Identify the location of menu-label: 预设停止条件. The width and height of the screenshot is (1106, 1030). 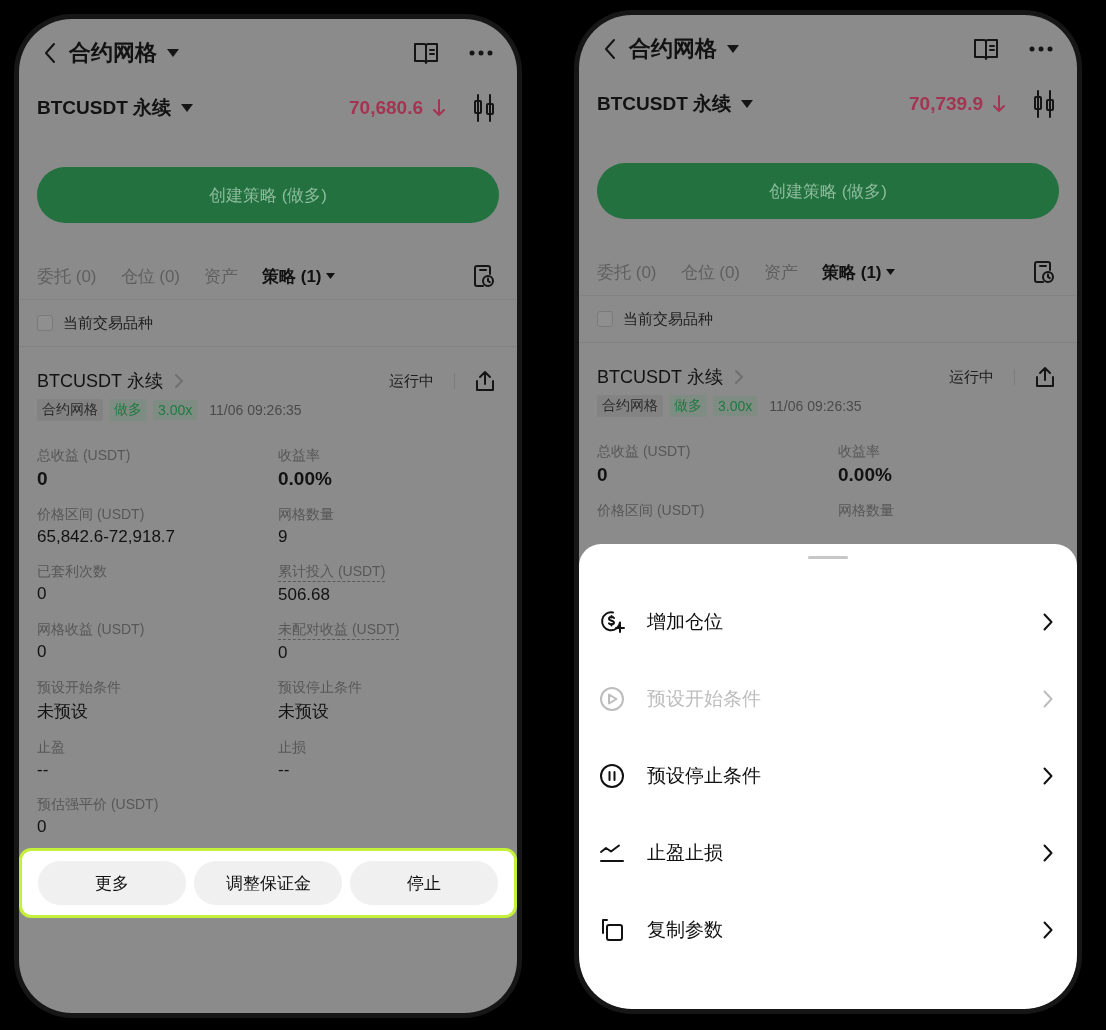
(704, 775).